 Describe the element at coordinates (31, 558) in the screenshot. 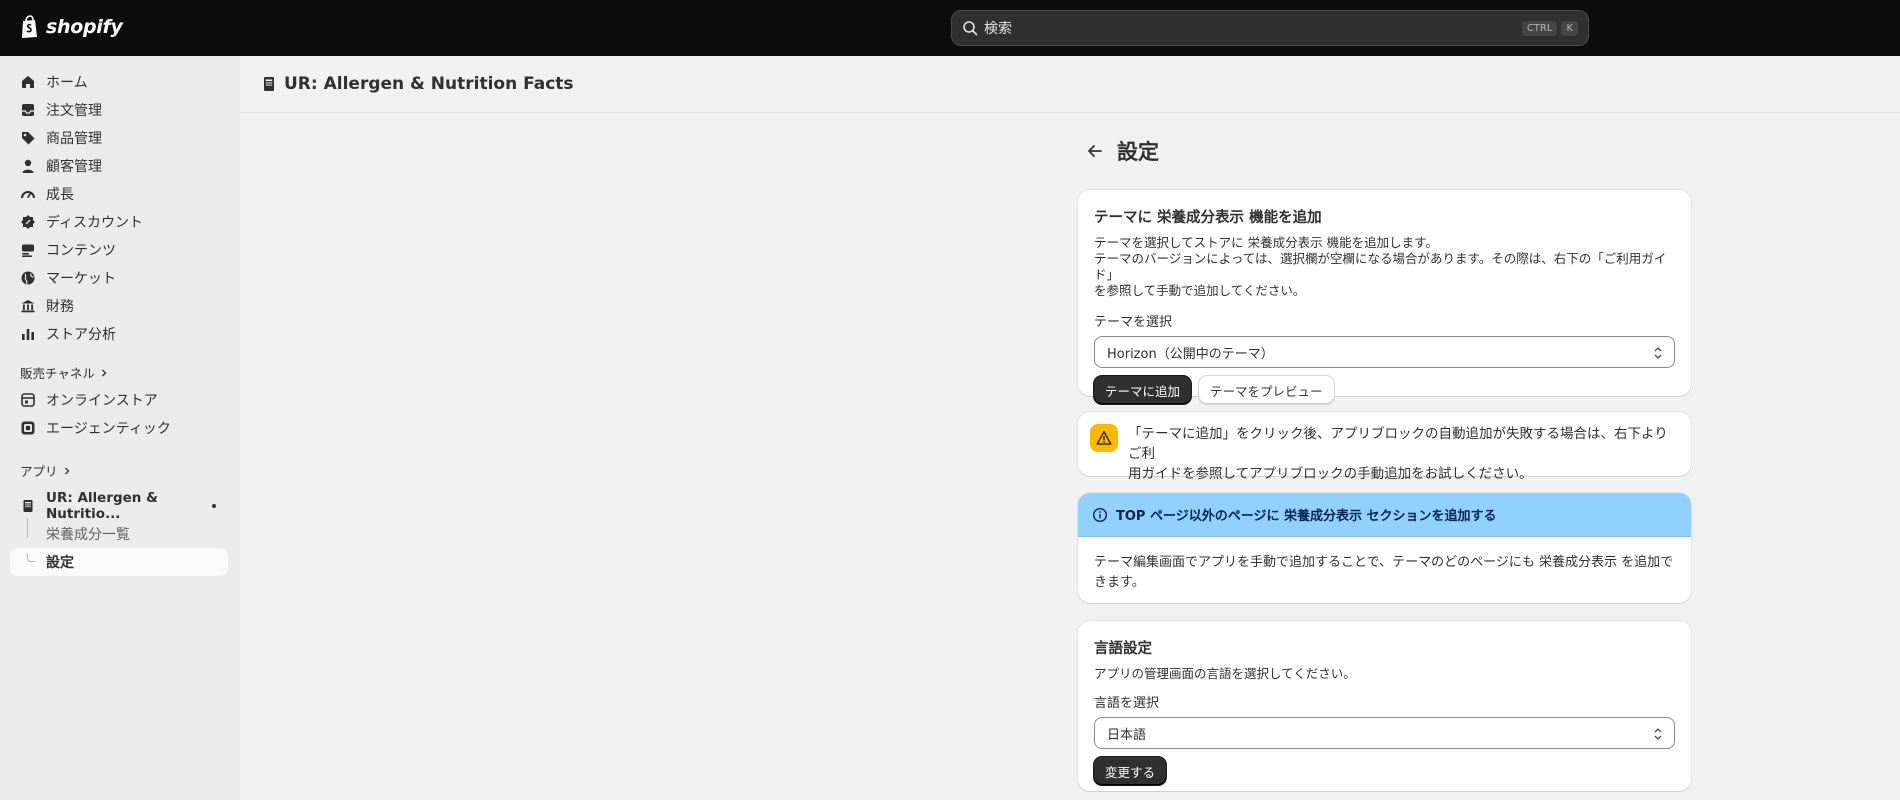

I see `tree-elbow` at that location.